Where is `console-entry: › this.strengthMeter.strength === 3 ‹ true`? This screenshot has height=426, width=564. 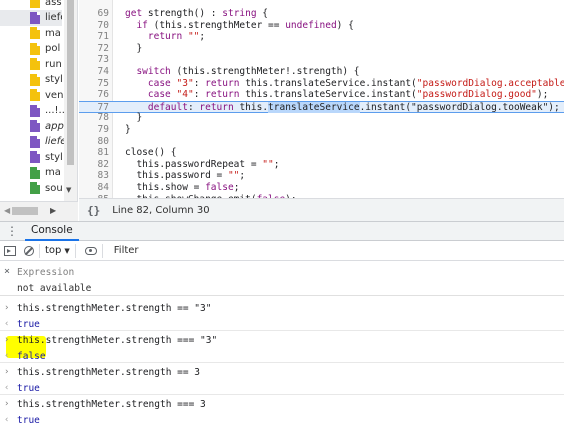 console-entry: › this.strengthMeter.strength === 3 ‹ true is located at coordinates (282, 410).